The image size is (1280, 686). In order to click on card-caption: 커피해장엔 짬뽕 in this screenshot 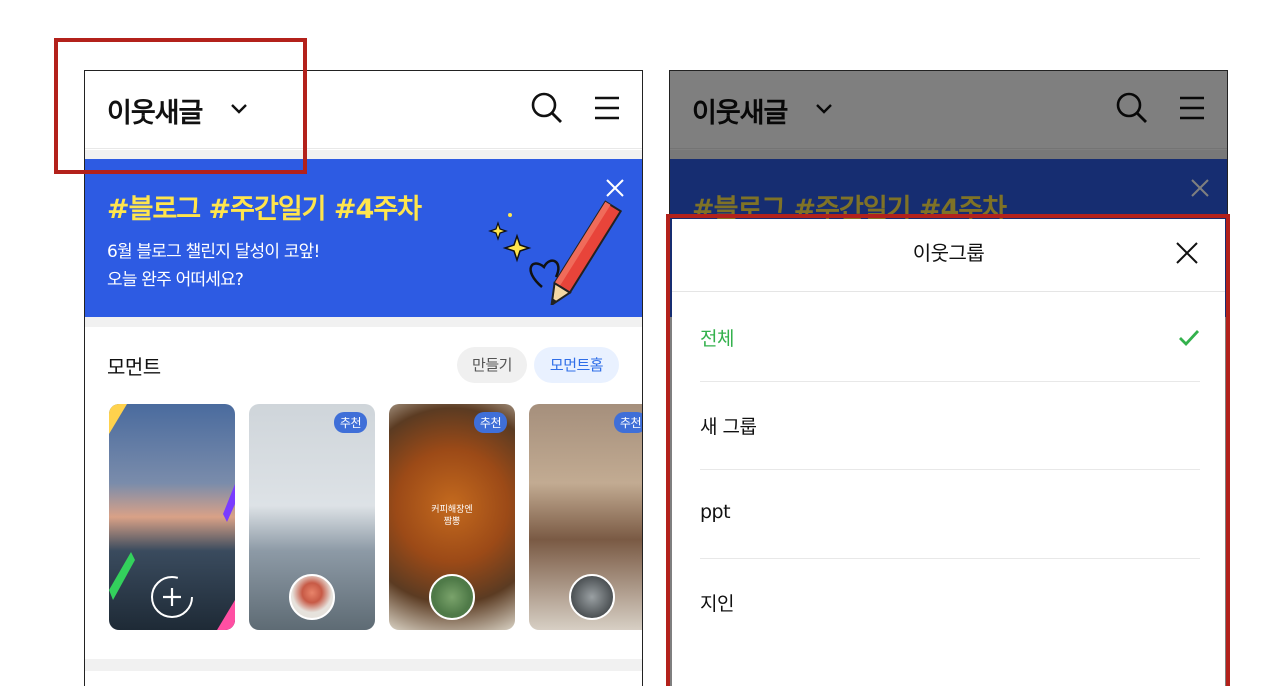, I will do `click(452, 516)`.